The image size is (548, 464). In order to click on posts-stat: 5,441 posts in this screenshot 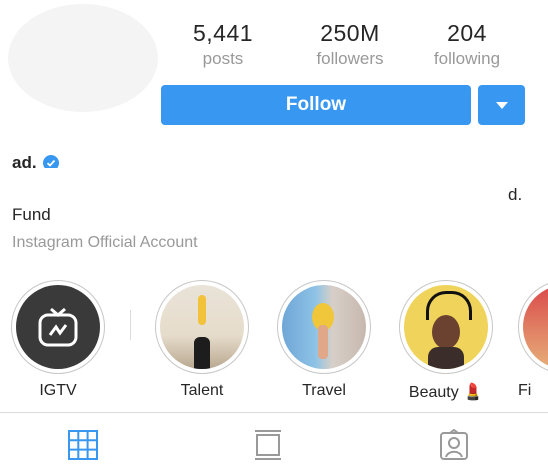, I will do `click(223, 44)`.